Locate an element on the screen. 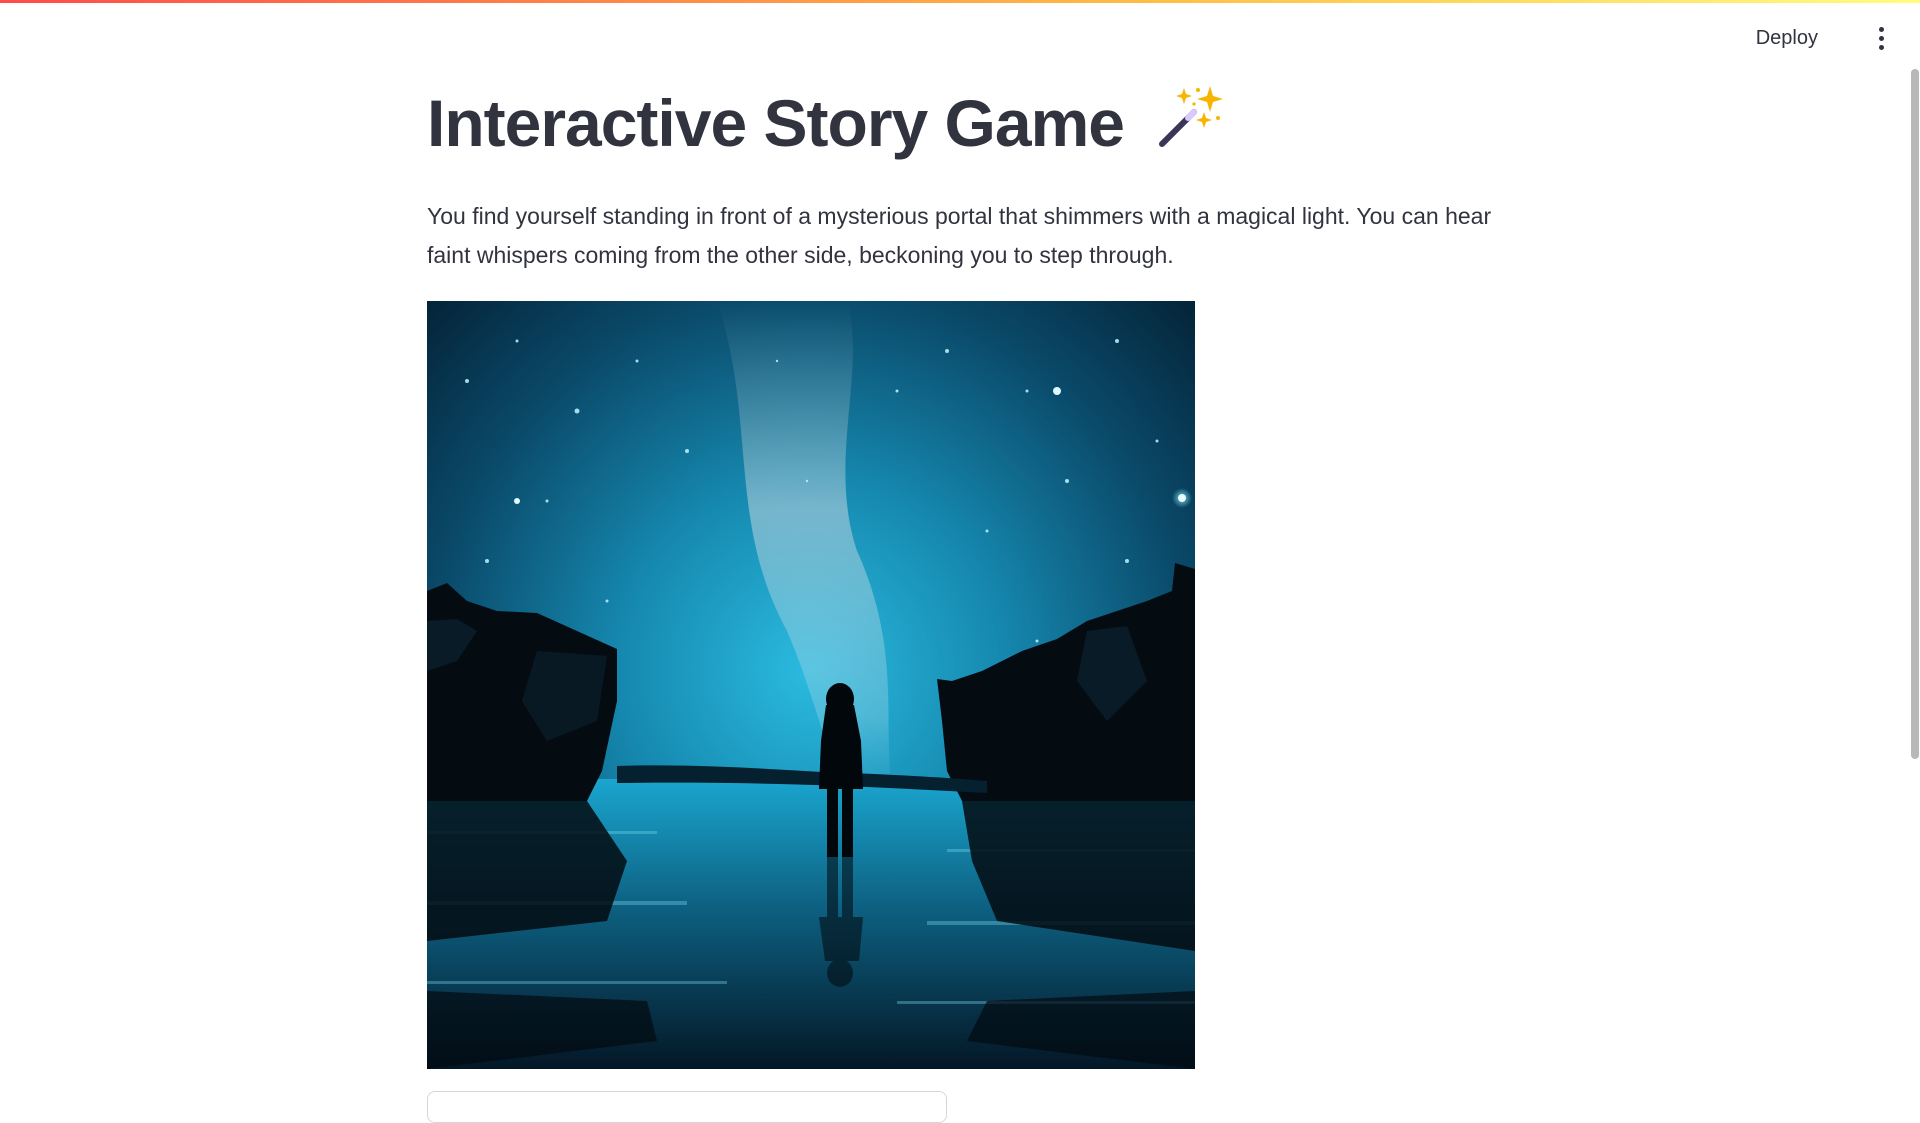 This screenshot has height=1123, width=1920. app-header: Deploy is located at coordinates (960, 36).